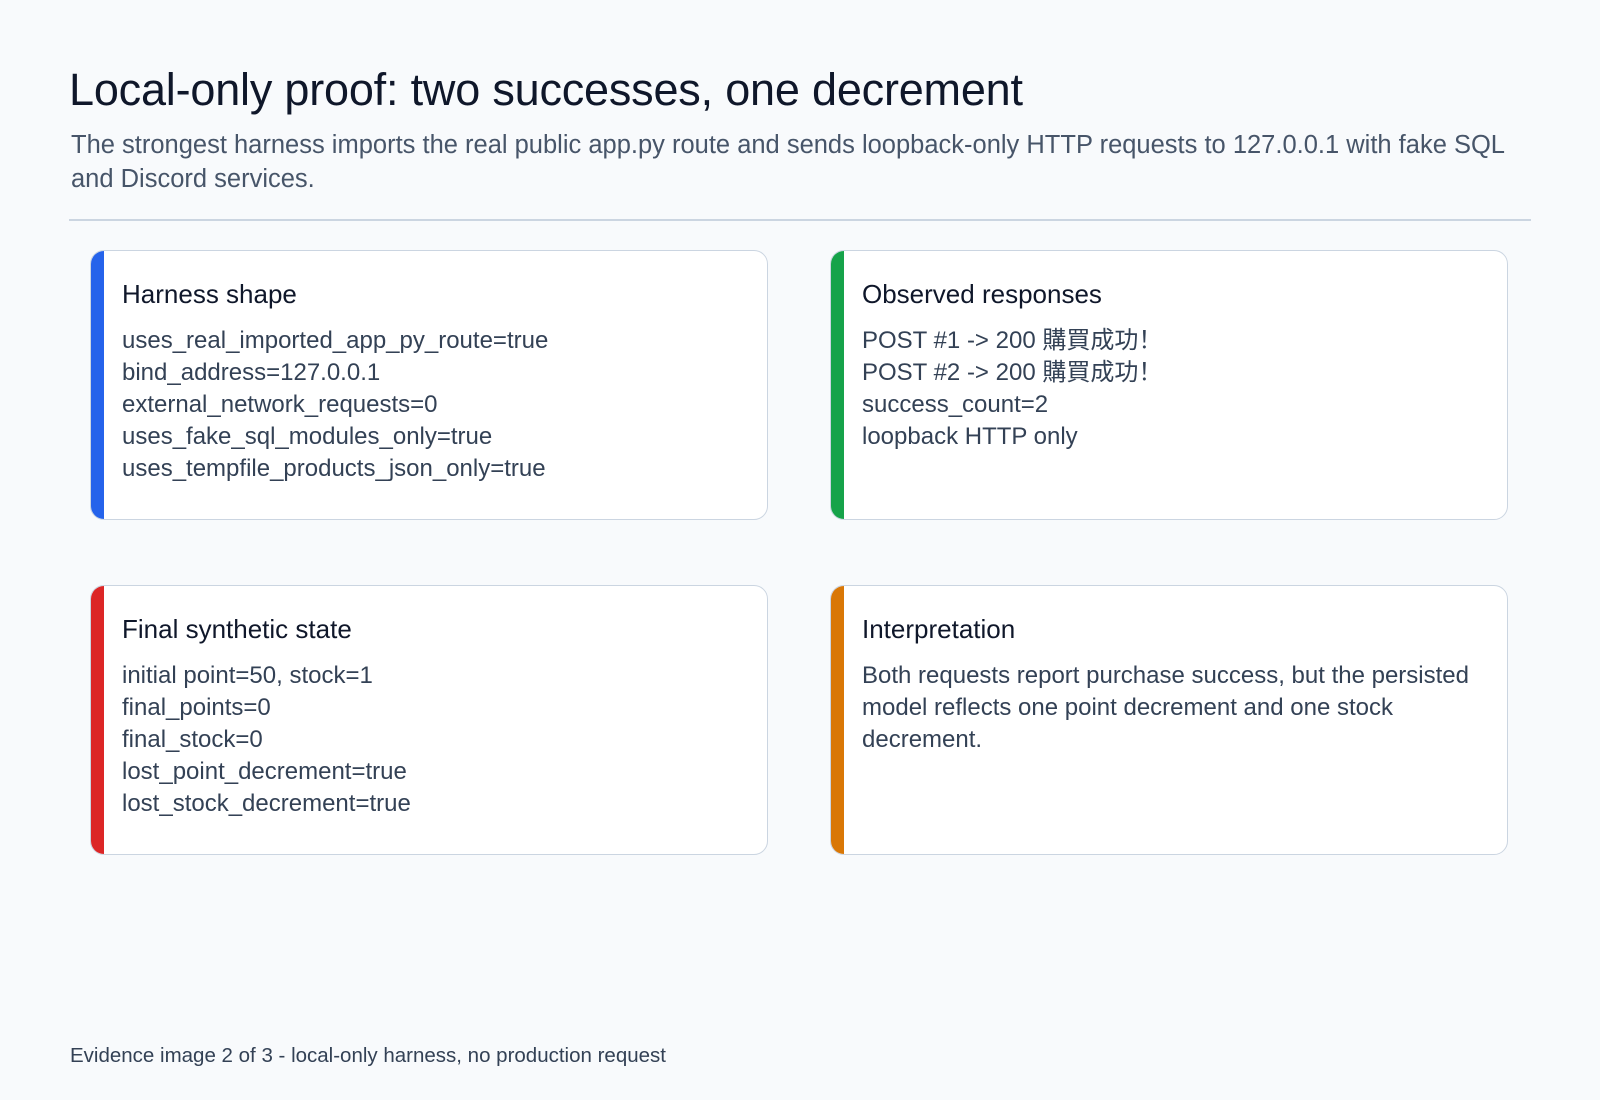 The width and height of the screenshot is (1600, 1100). What do you see at coordinates (192, 739) in the screenshot?
I see `list-item: final_stock=0` at bounding box center [192, 739].